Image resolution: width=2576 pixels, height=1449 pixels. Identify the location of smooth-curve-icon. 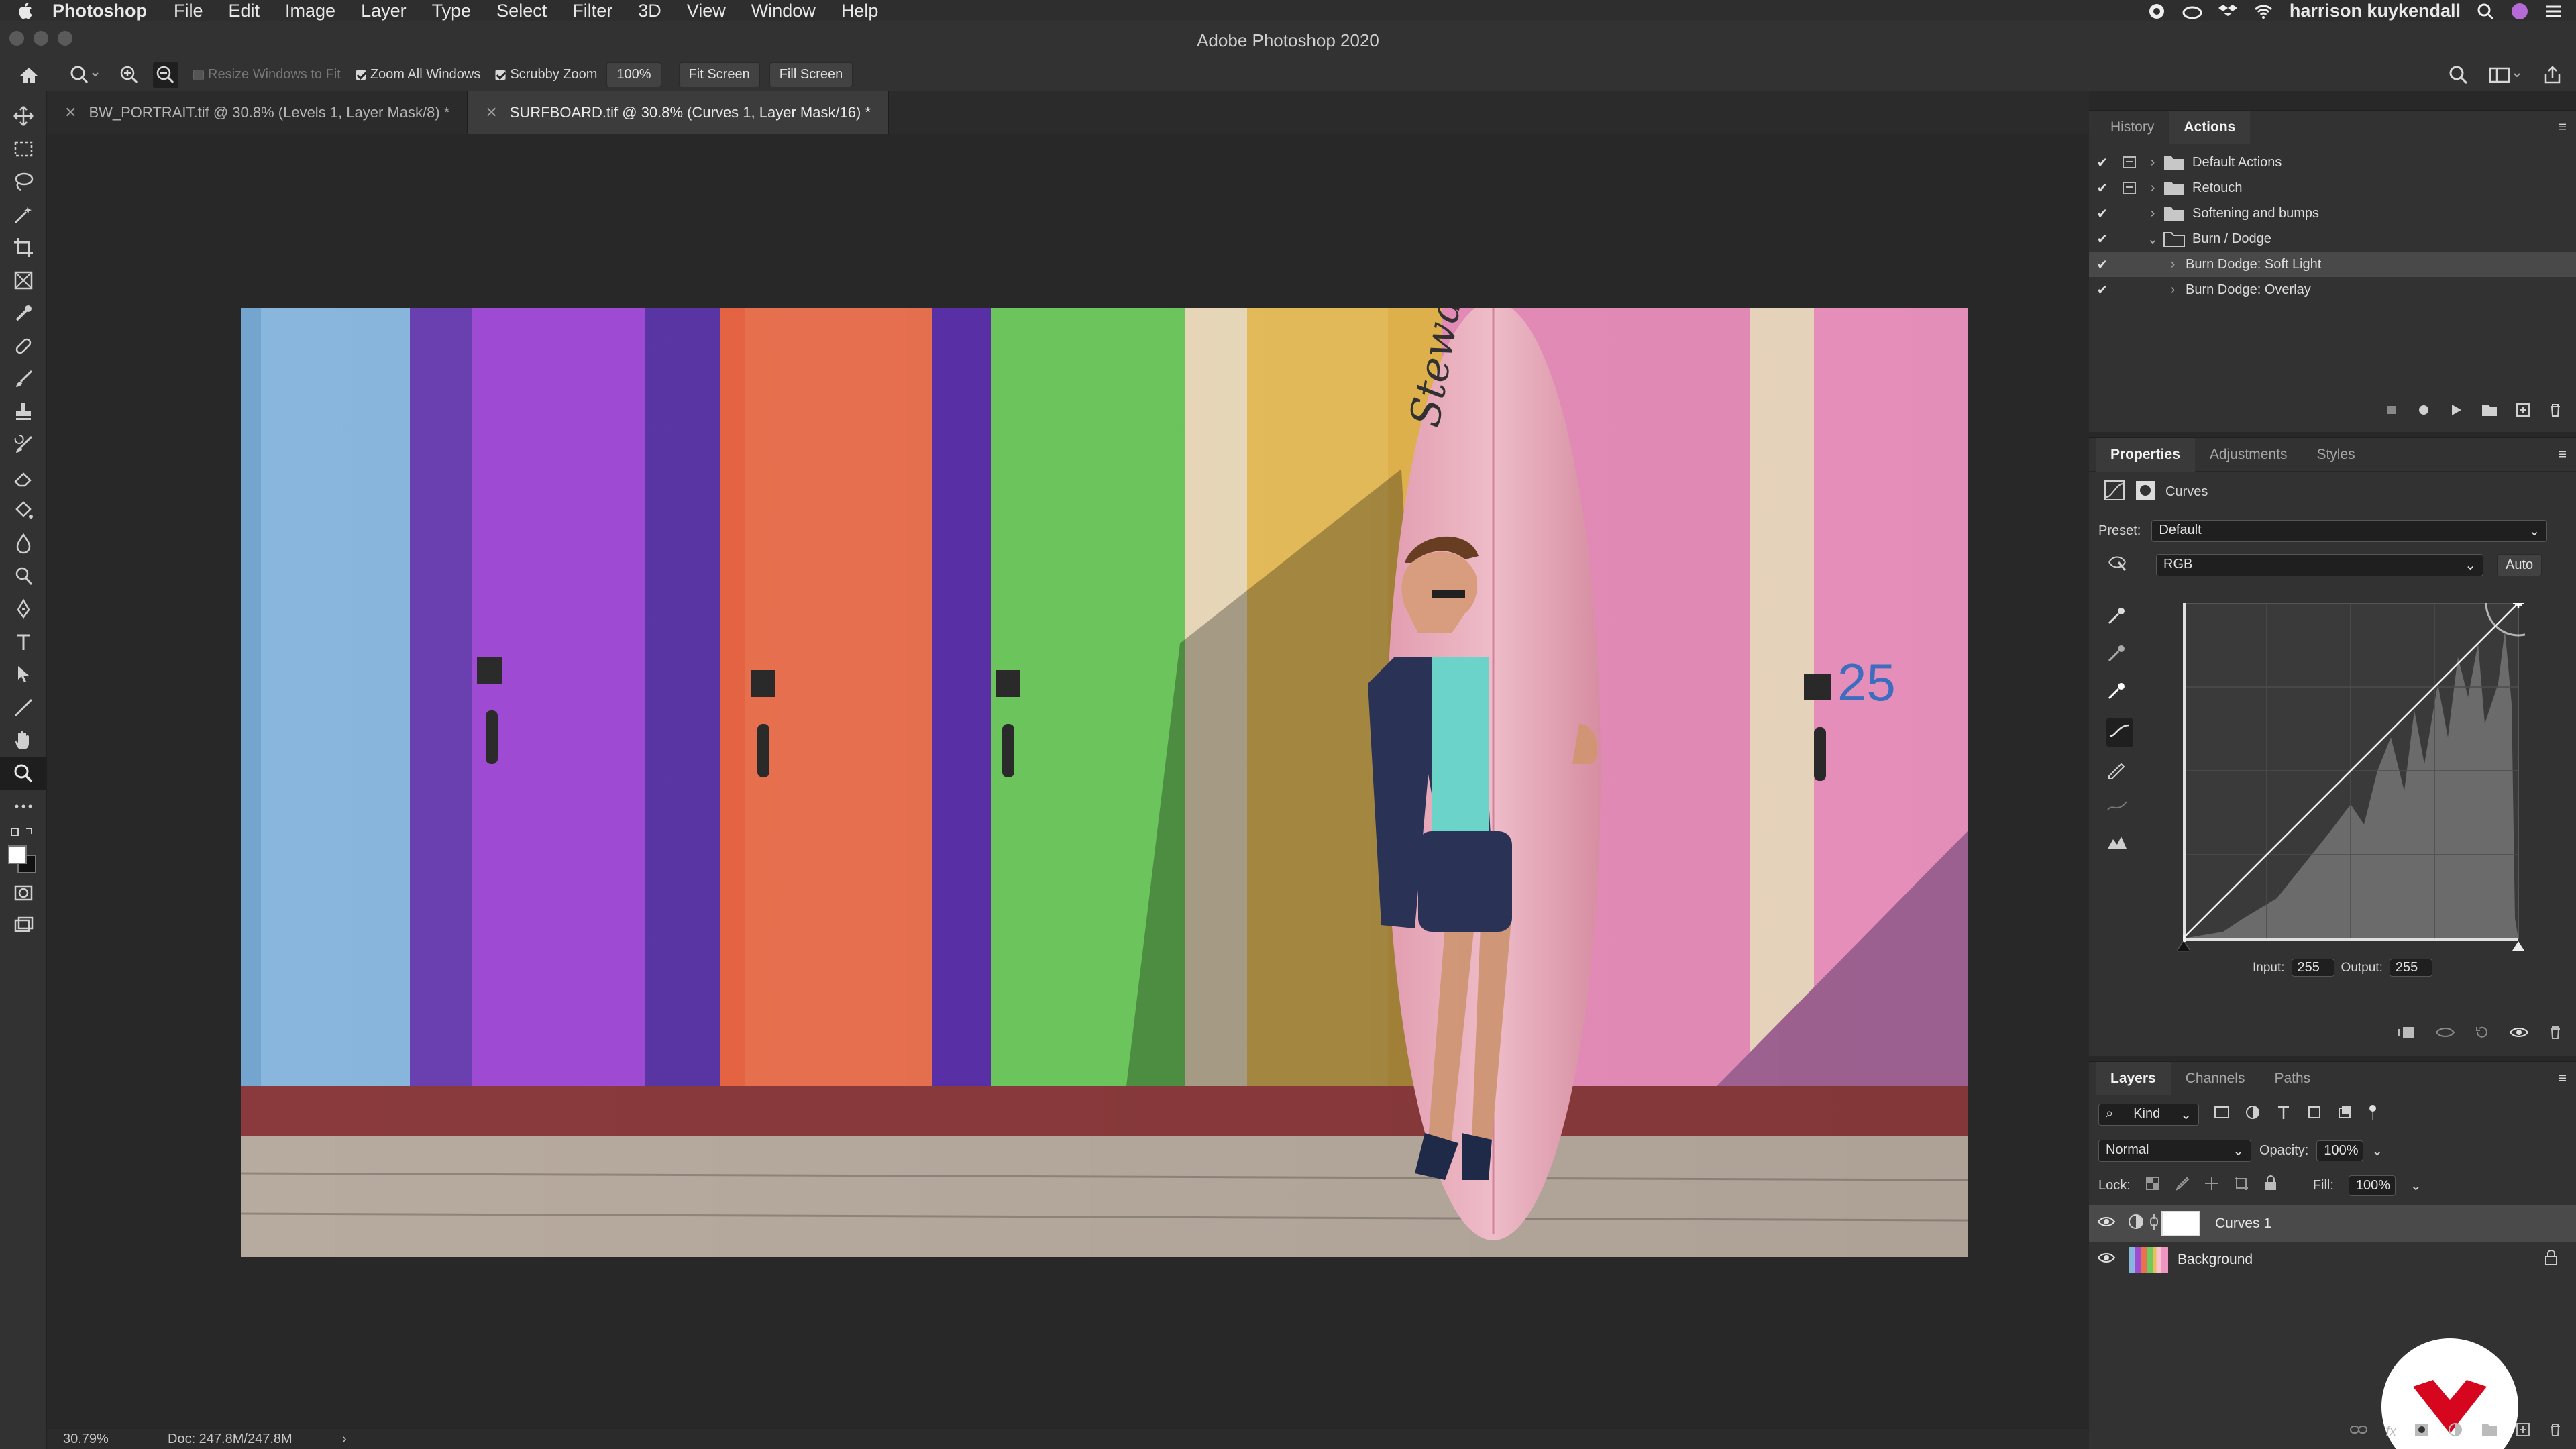
(2119, 807).